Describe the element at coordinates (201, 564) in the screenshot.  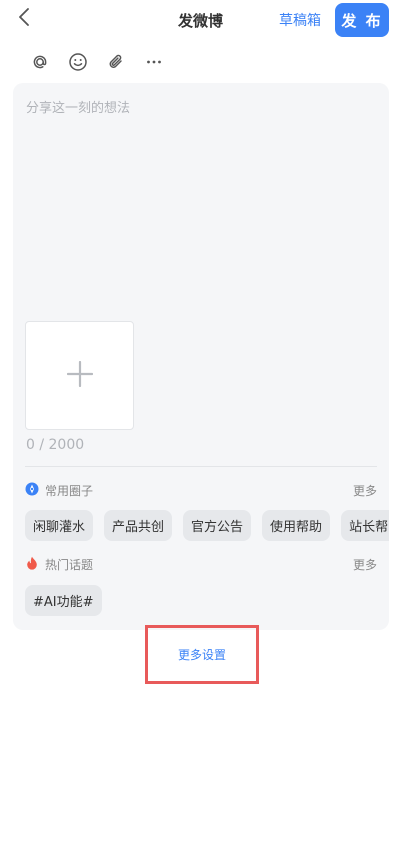
I see `topics-header: 热门话题 更多` at that location.